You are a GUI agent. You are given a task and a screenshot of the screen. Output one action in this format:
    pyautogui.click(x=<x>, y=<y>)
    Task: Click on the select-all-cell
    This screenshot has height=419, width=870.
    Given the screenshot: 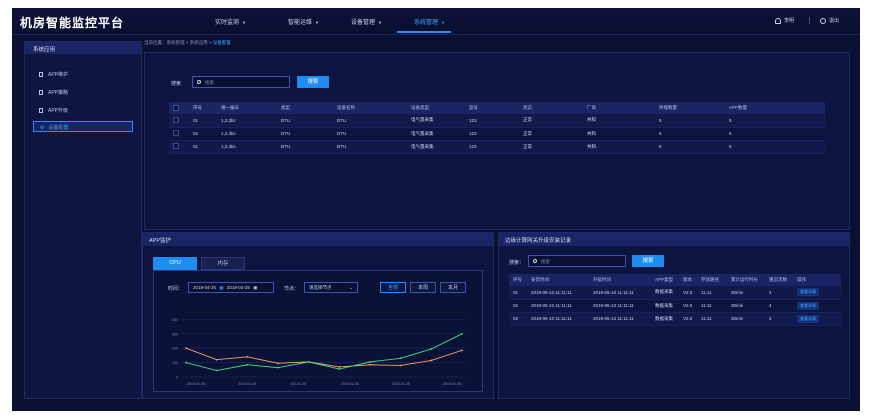 What is the action you would take?
    pyautogui.click(x=179, y=108)
    